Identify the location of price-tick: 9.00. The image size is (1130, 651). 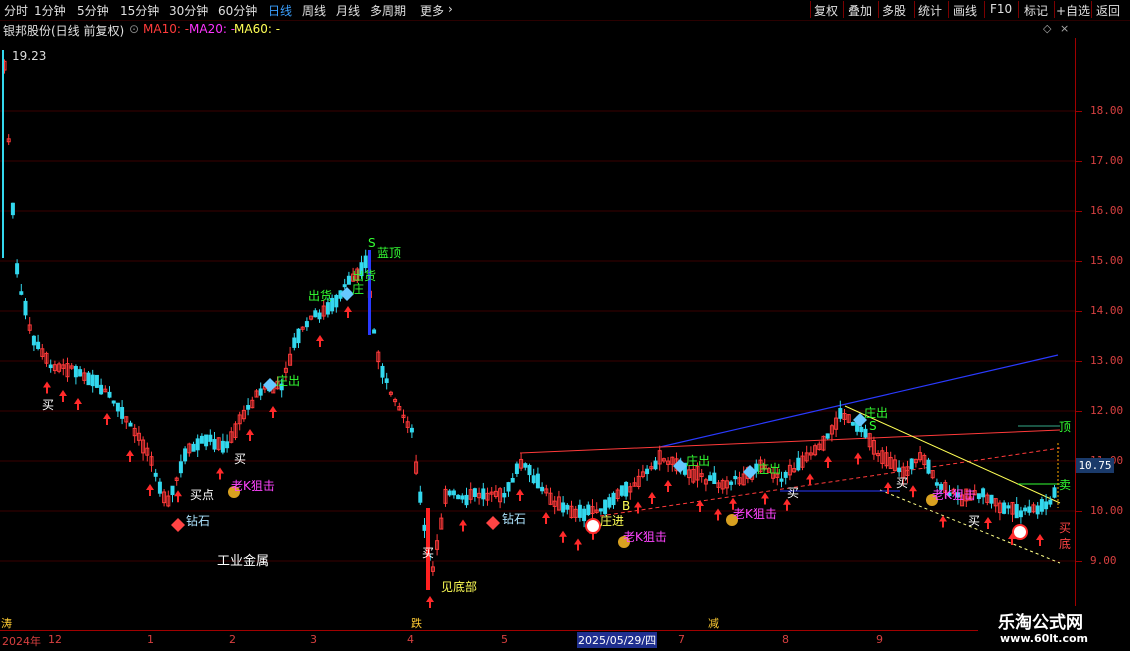
(1103, 560).